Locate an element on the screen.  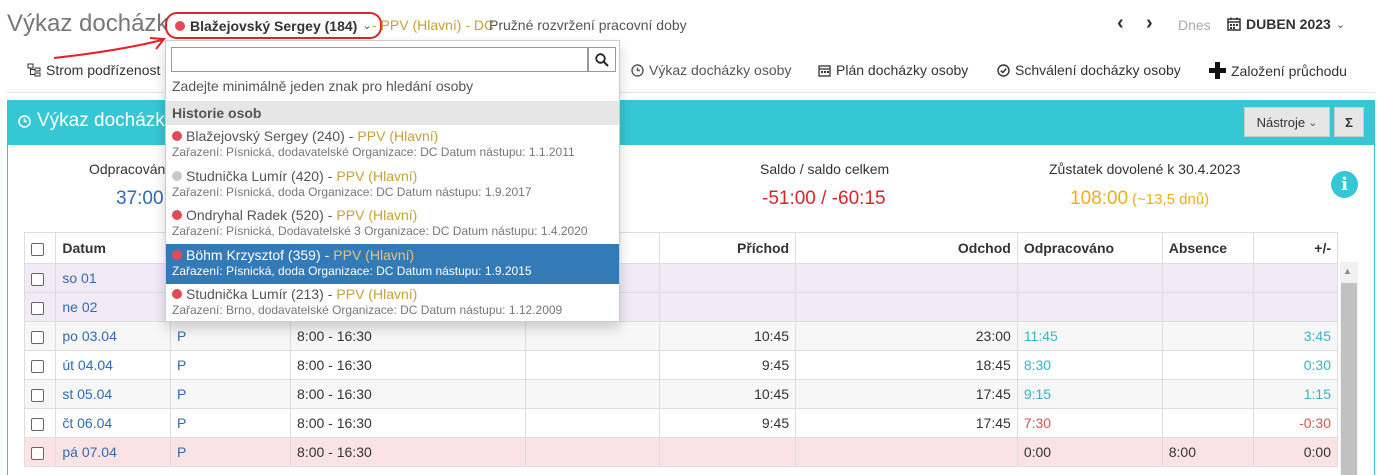
today-button: Dnes is located at coordinates (1194, 25).